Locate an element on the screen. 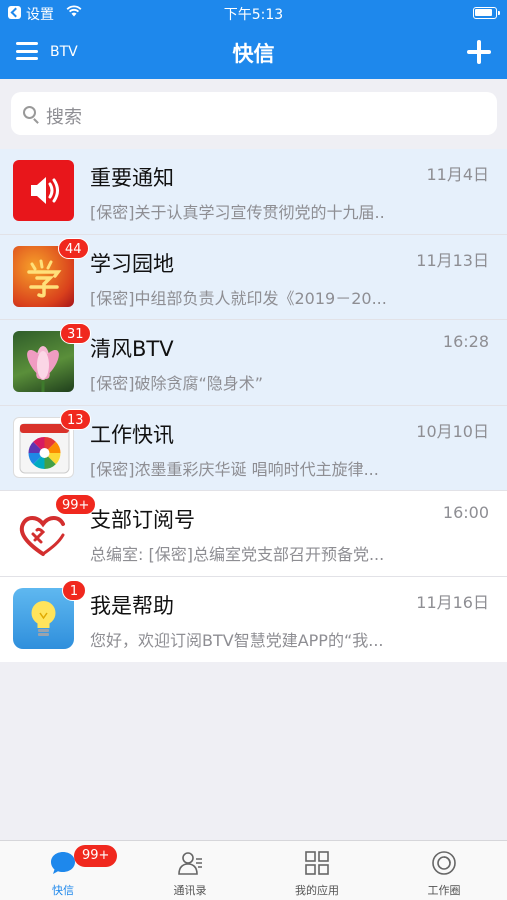 This screenshot has width=507, height=900. unread-badge: 1 is located at coordinates (74, 590).